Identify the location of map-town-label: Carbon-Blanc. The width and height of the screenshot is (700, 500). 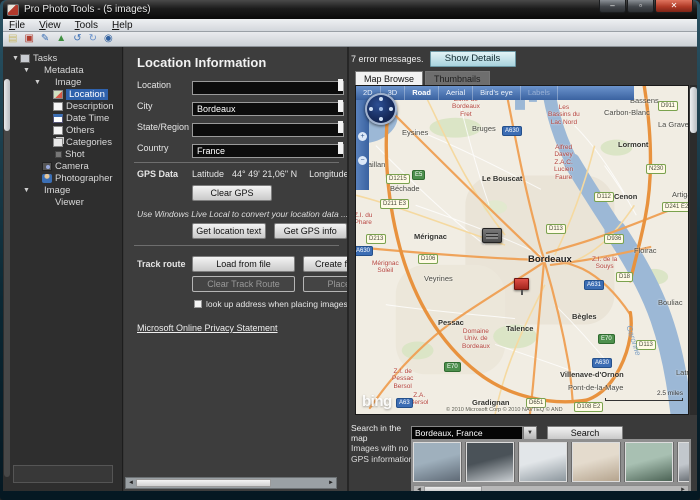
(627, 112).